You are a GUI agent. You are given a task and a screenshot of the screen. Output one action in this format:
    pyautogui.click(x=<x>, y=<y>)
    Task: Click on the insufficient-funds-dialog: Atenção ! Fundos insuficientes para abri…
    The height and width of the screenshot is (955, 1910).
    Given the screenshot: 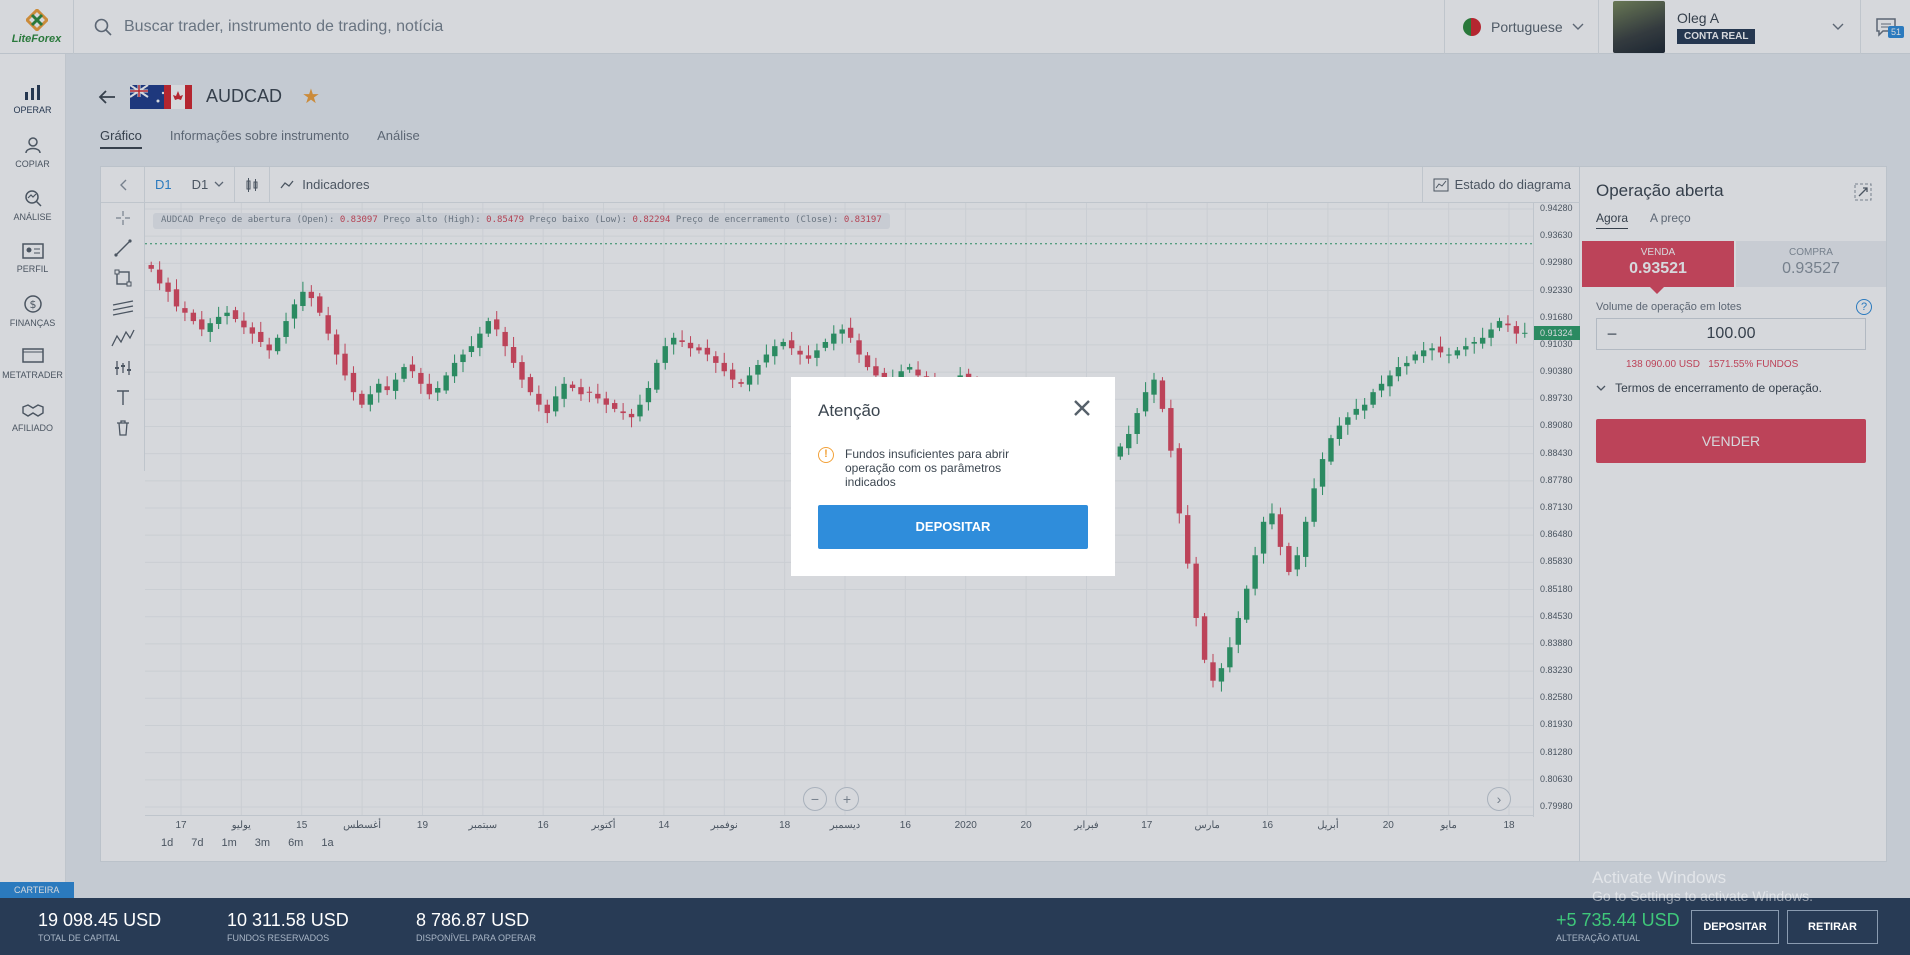 What is the action you would take?
    pyautogui.click(x=953, y=476)
    